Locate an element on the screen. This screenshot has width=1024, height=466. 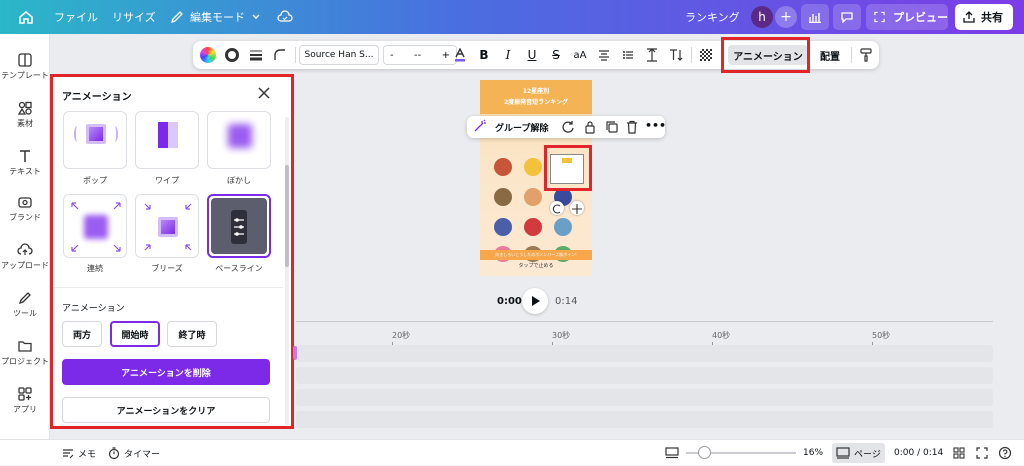
italic-button: I is located at coordinates (508, 55).